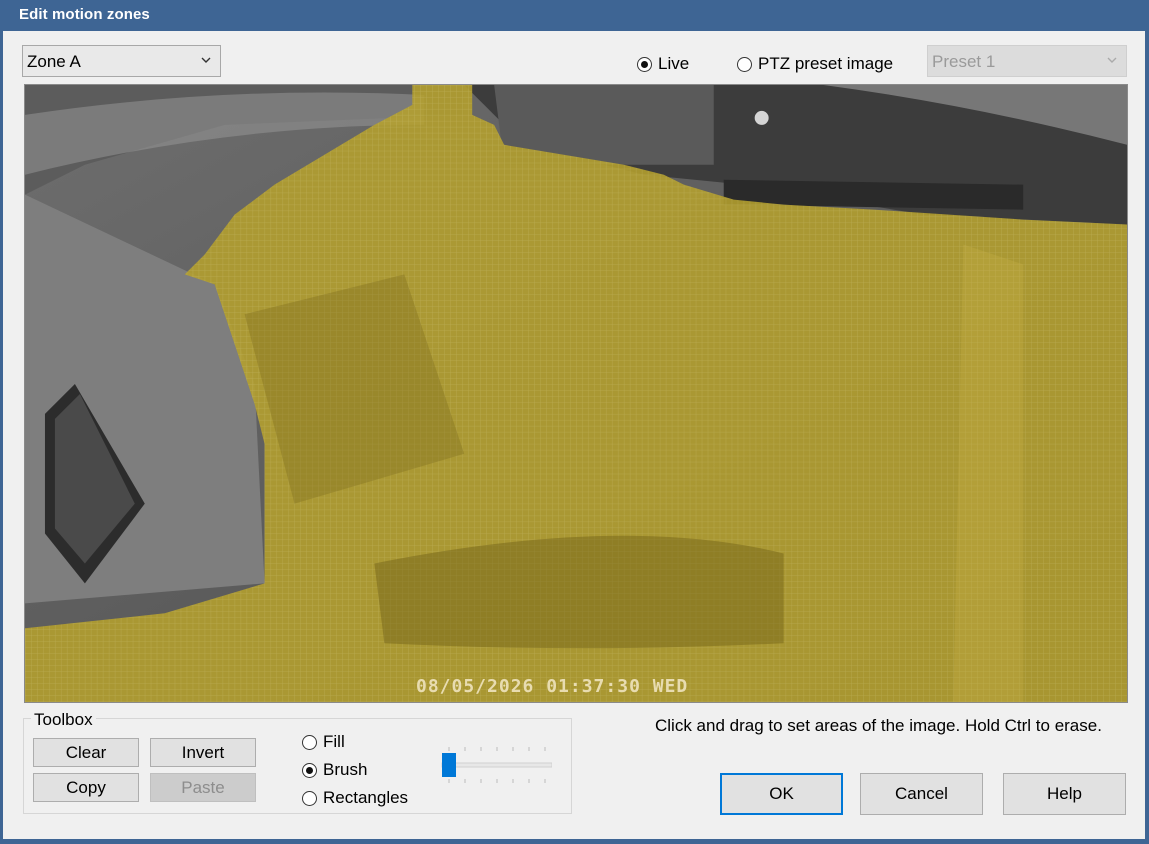 The image size is (1149, 844). I want to click on rectangles-radio: Rectangles, so click(355, 798).